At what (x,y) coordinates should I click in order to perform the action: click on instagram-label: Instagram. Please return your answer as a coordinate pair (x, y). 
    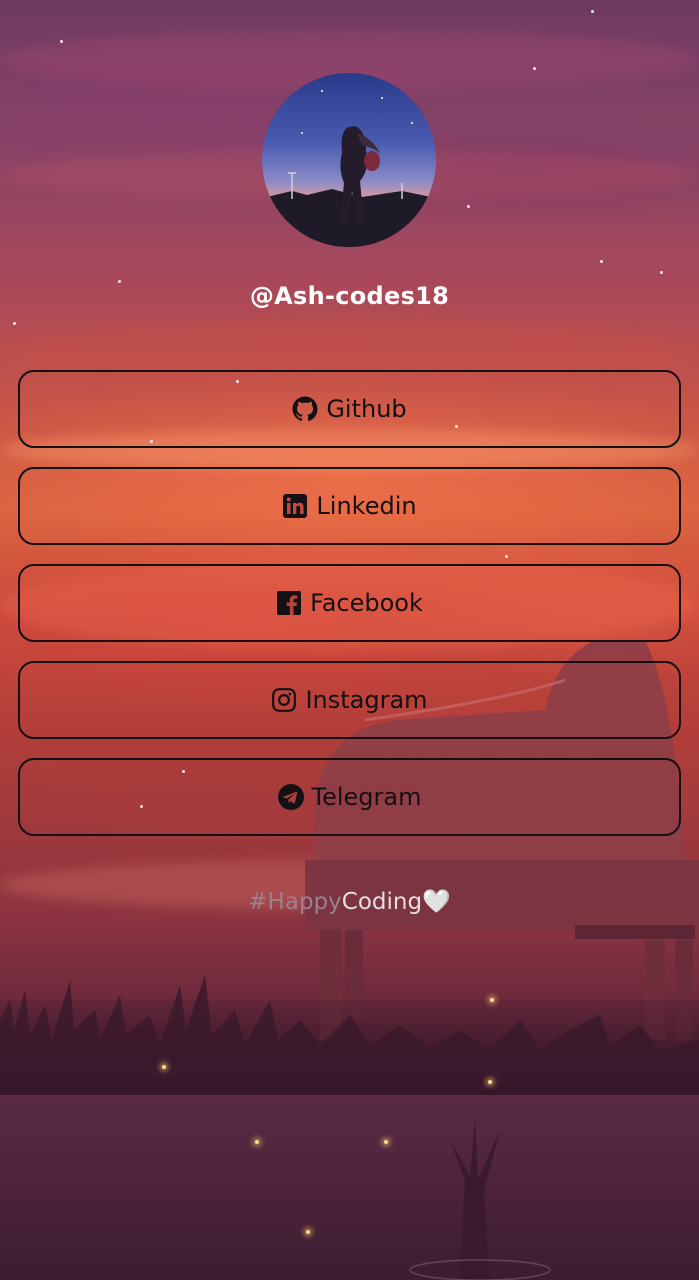
    Looking at the image, I should click on (366, 700).